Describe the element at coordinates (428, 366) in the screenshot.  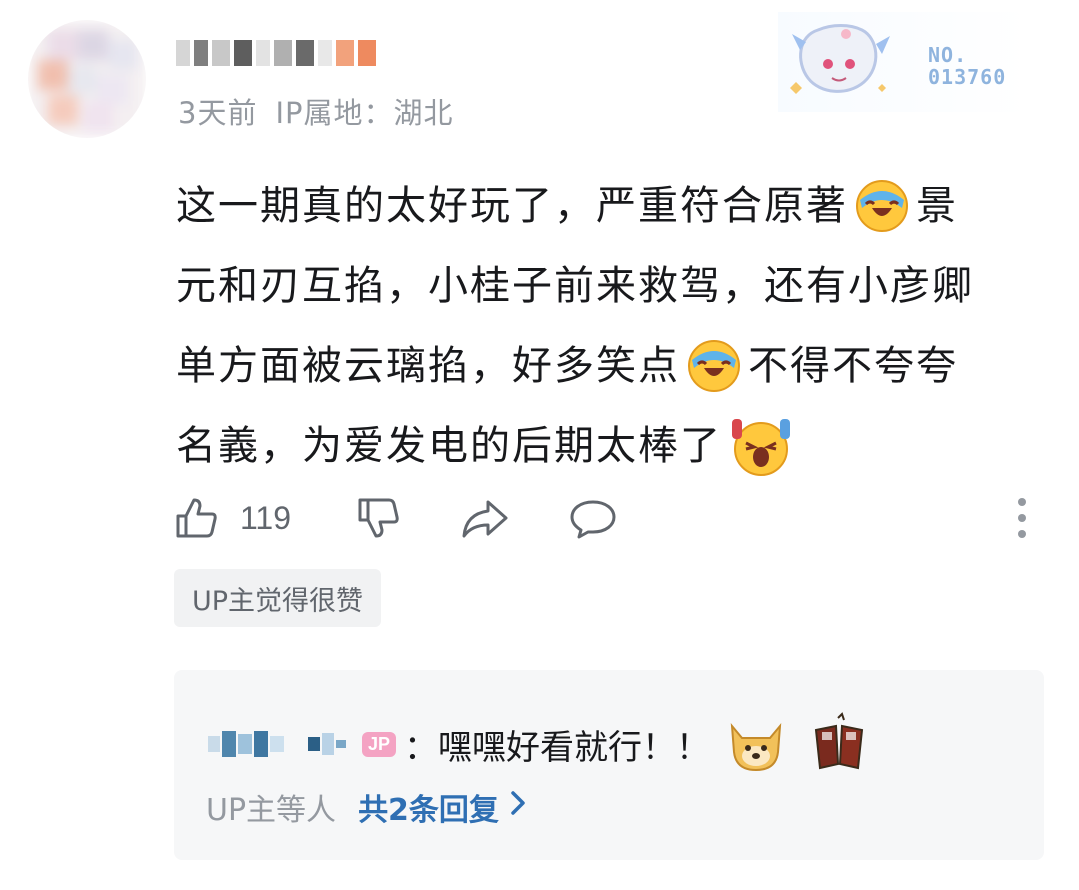
I see `comment-text-segment: 单方面被云璃掐，好多笑点` at that location.